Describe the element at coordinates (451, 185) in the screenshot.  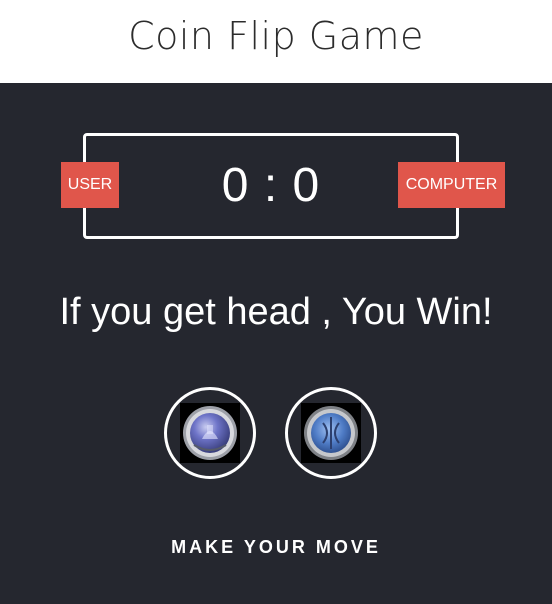
I see `computer-badge: COMPUTER` at that location.